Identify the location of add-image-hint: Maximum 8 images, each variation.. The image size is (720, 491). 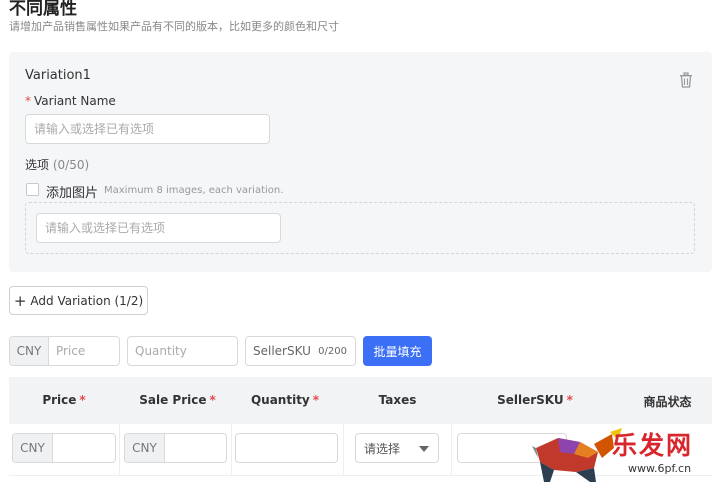
(194, 190).